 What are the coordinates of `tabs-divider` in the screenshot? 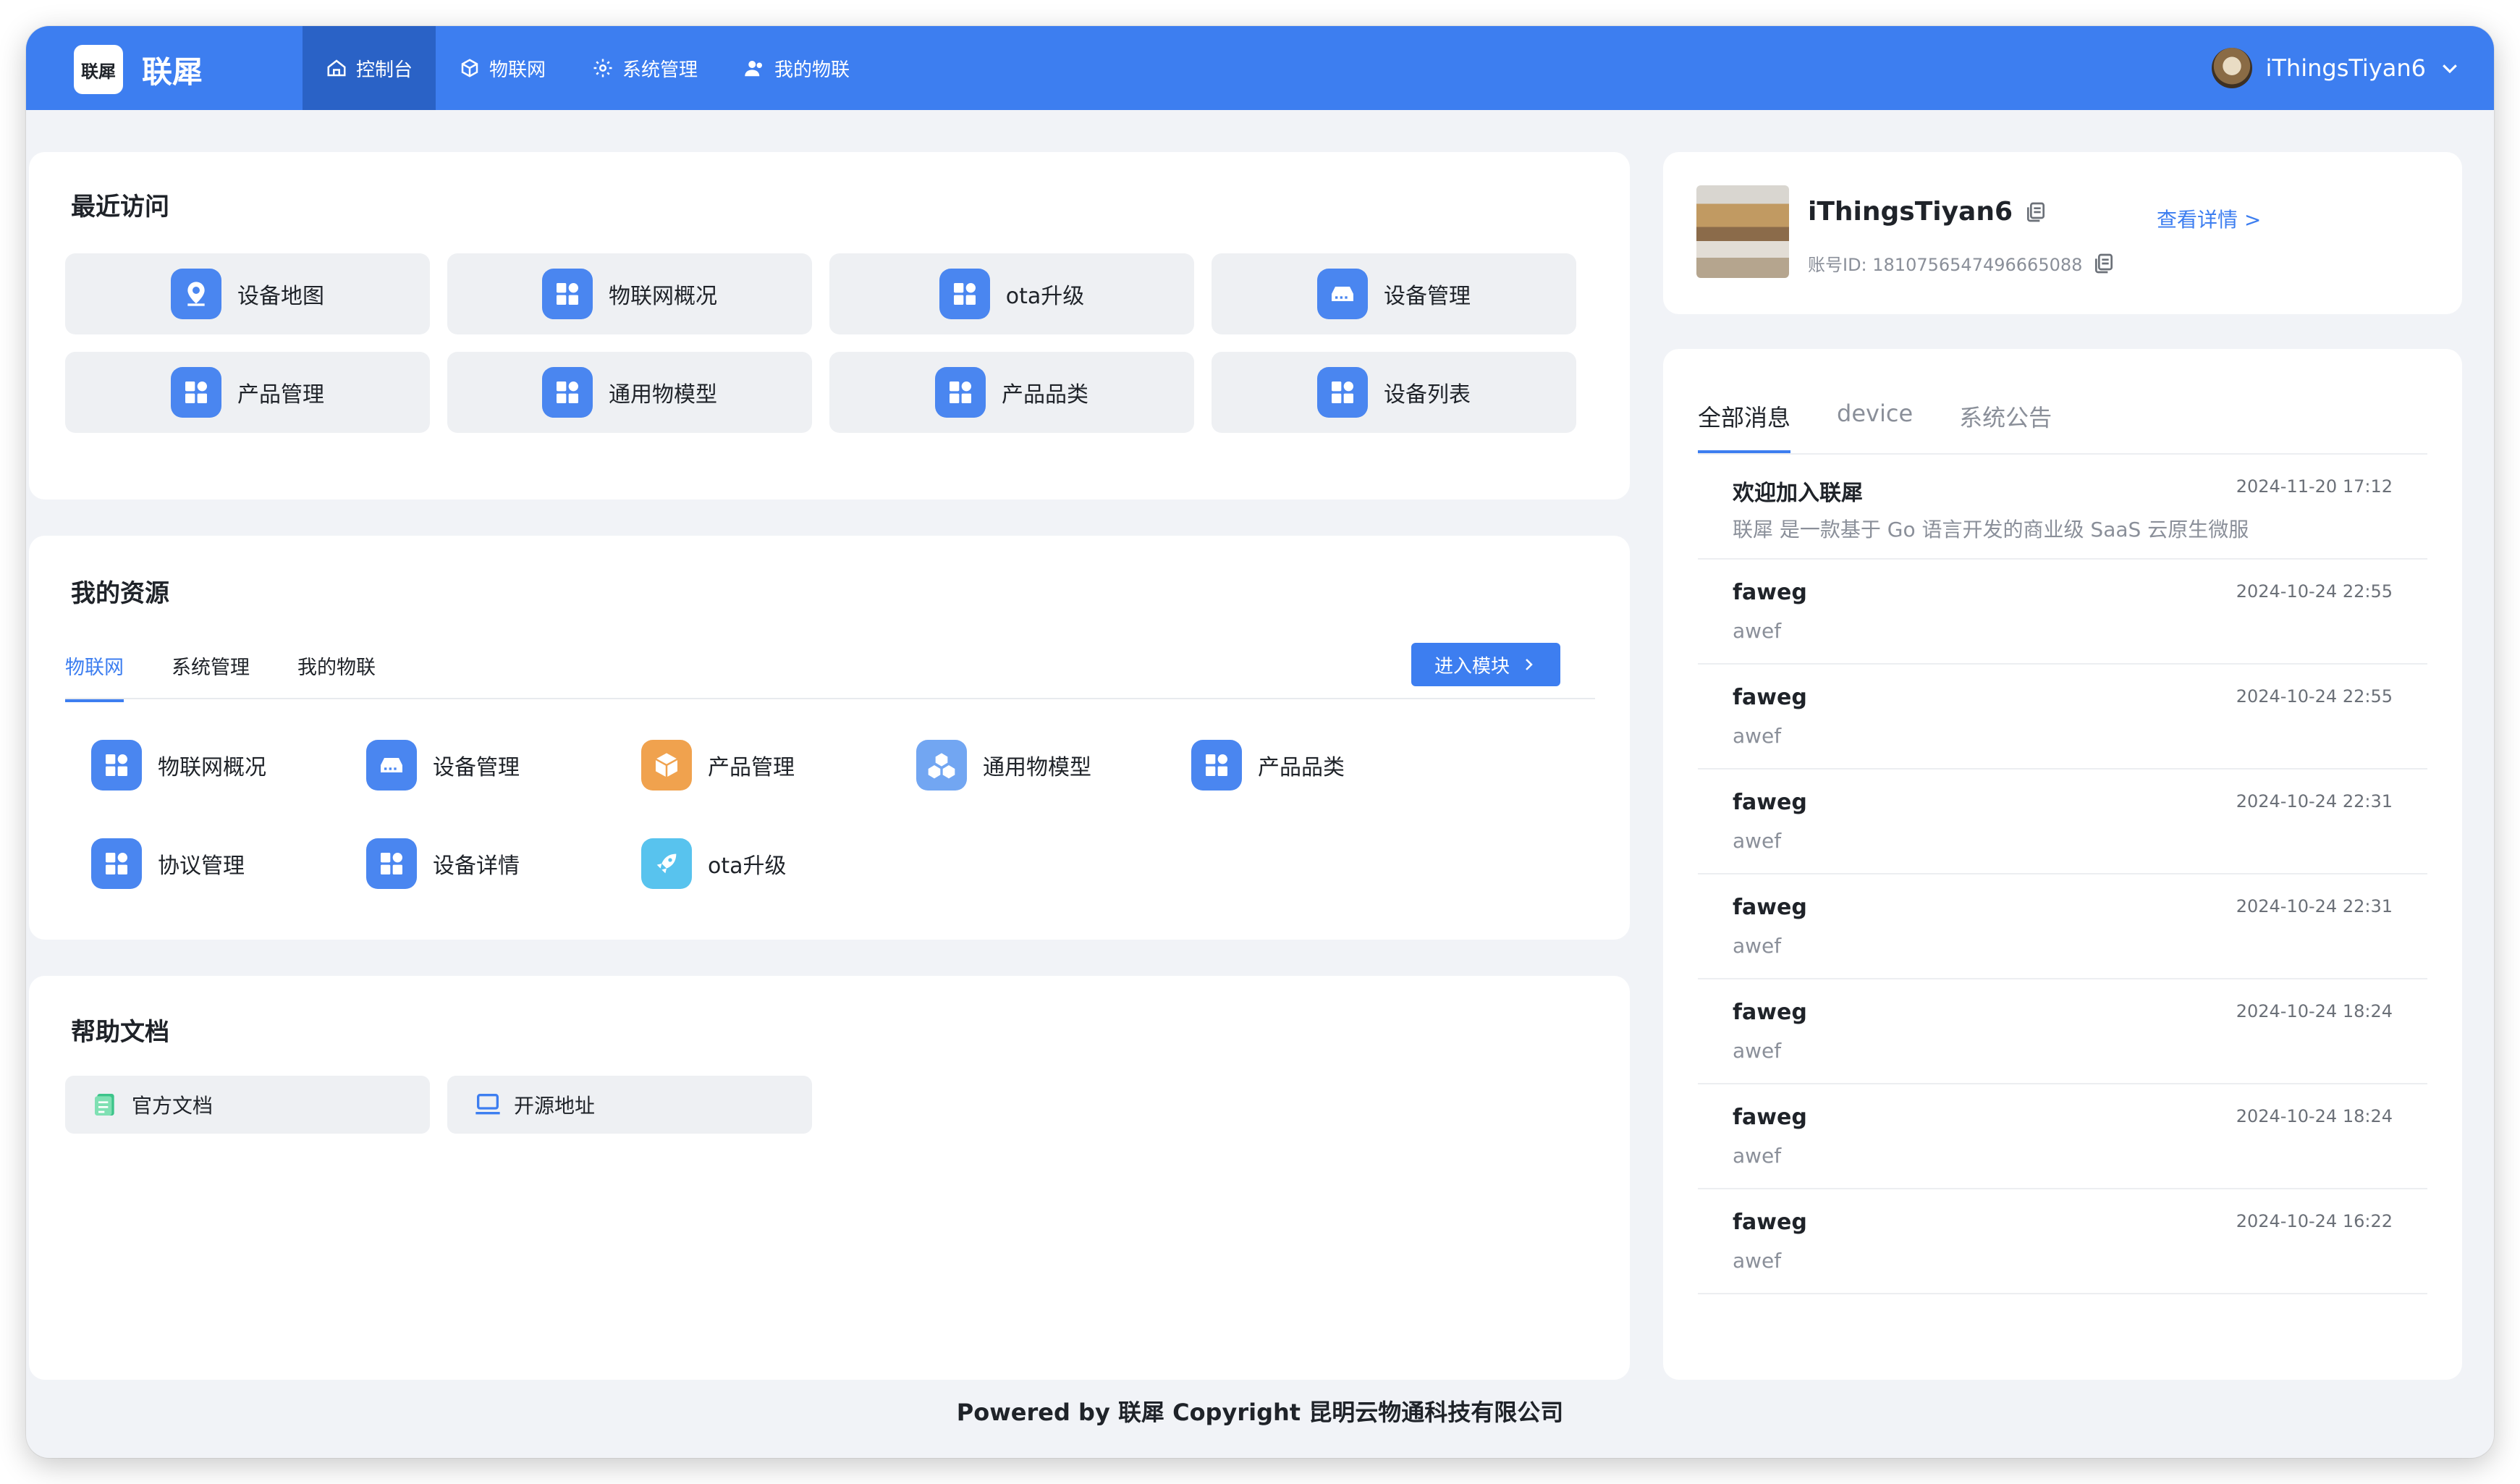 It's located at (830, 698).